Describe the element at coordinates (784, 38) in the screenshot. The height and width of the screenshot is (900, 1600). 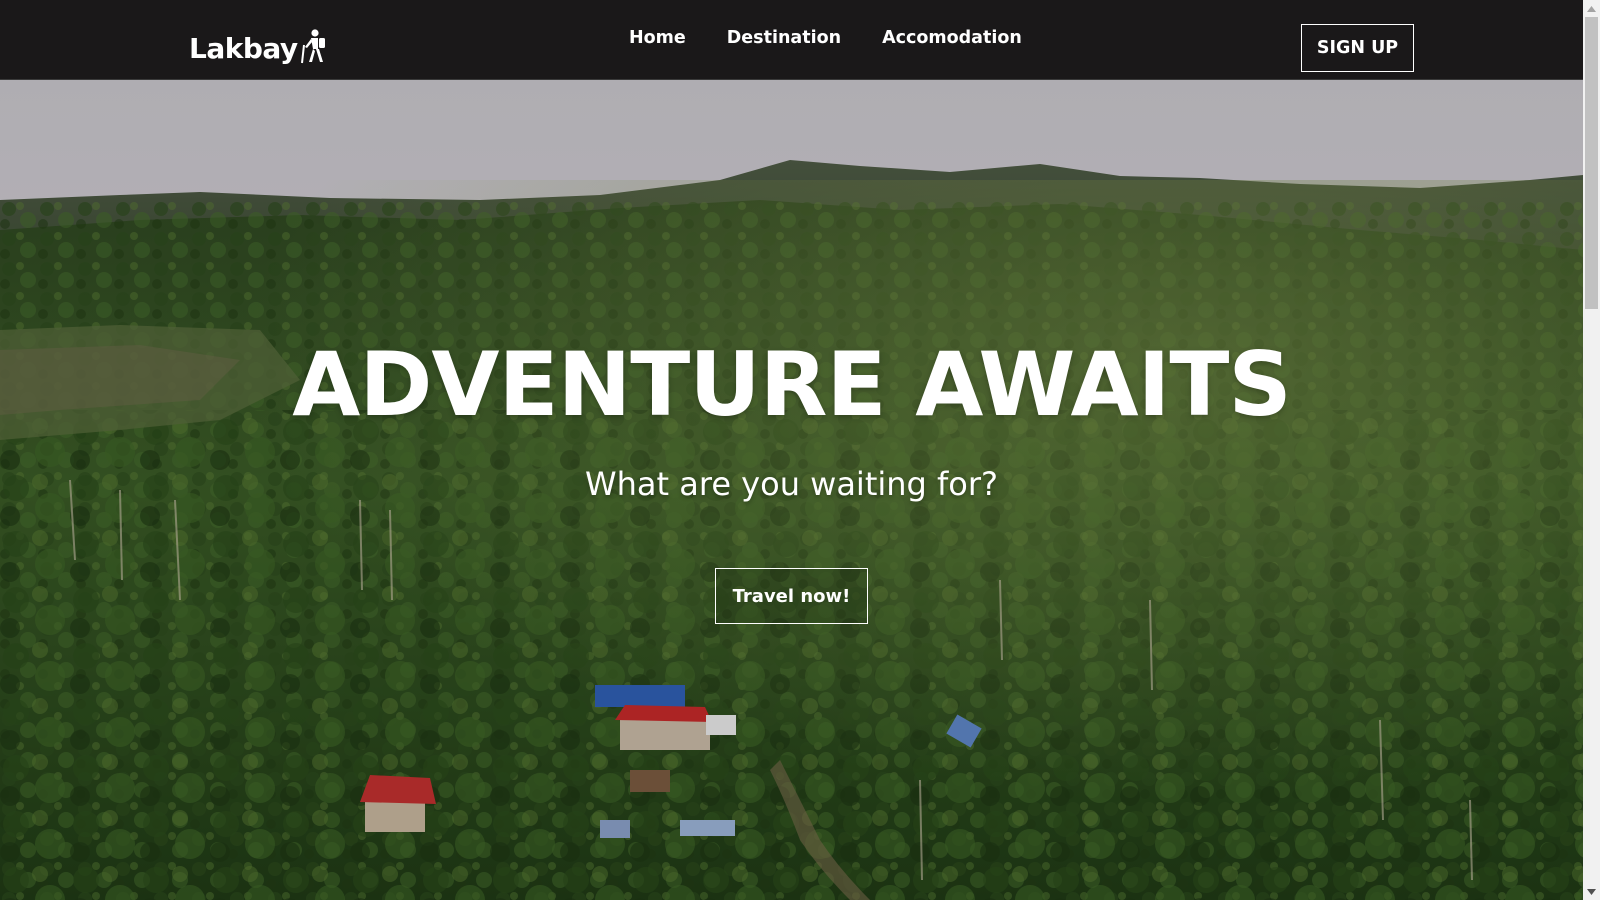
I see `nav-item-destination: Destination` at that location.